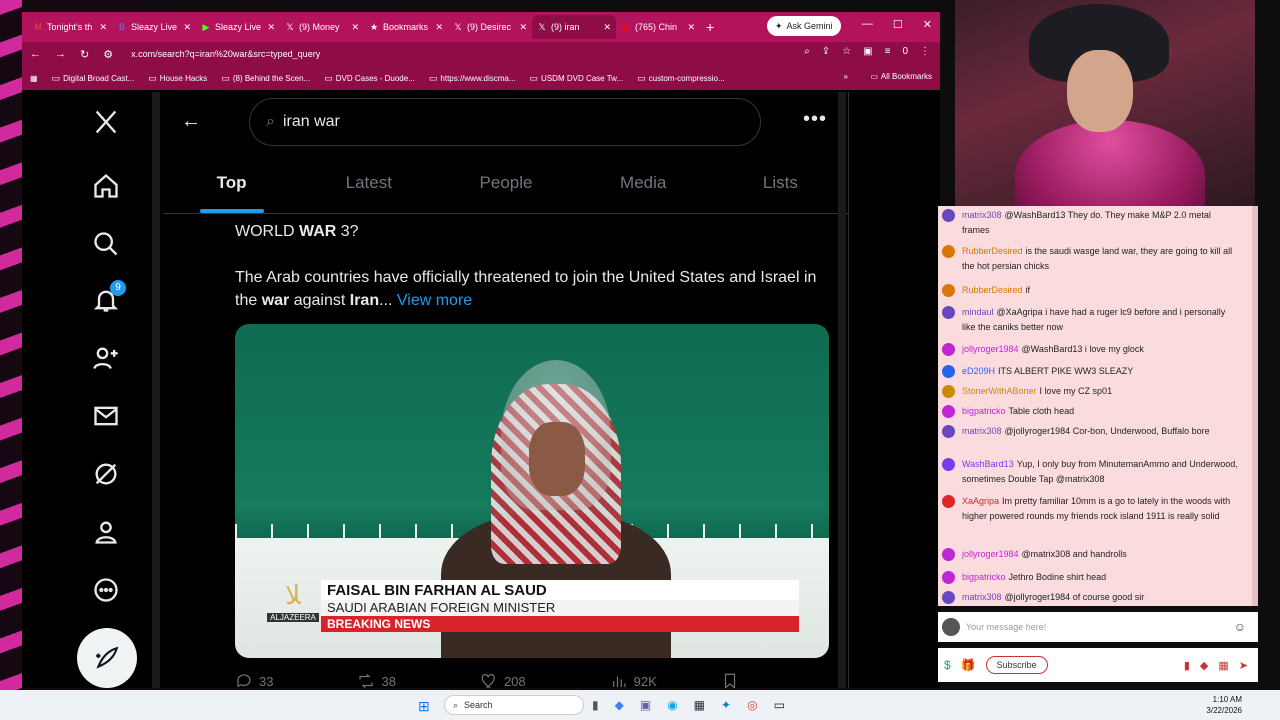 The height and width of the screenshot is (720, 1280). Describe the element at coordinates (1204, 665) in the screenshot. I see `badge-icon: ◆` at that location.